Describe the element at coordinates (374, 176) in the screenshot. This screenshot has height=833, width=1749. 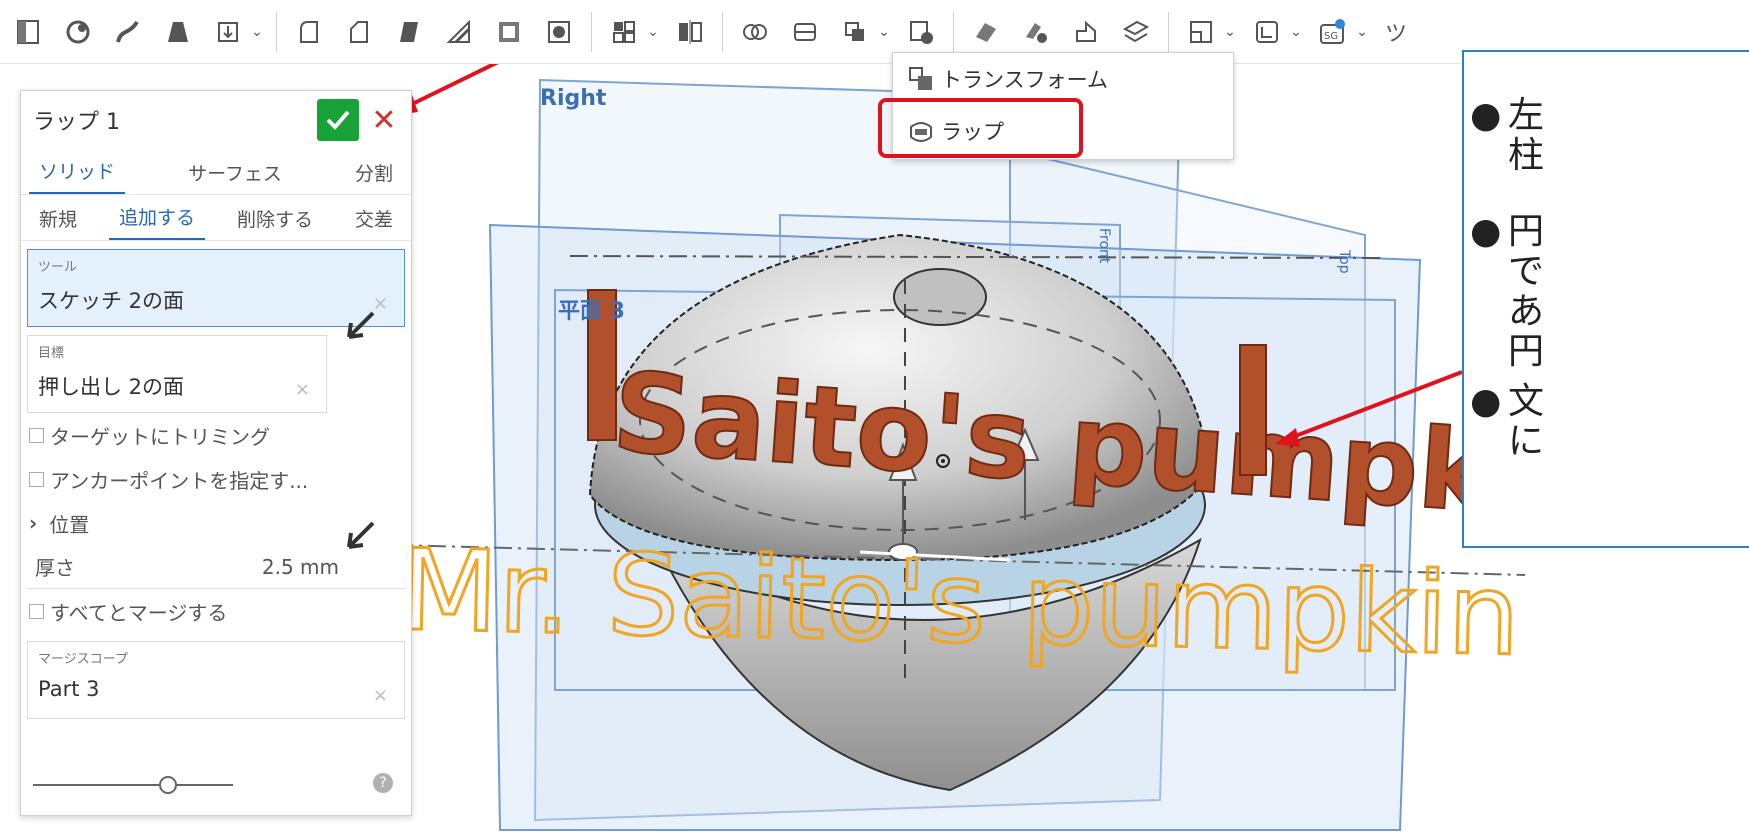
I see `tab-split: 分割` at that location.